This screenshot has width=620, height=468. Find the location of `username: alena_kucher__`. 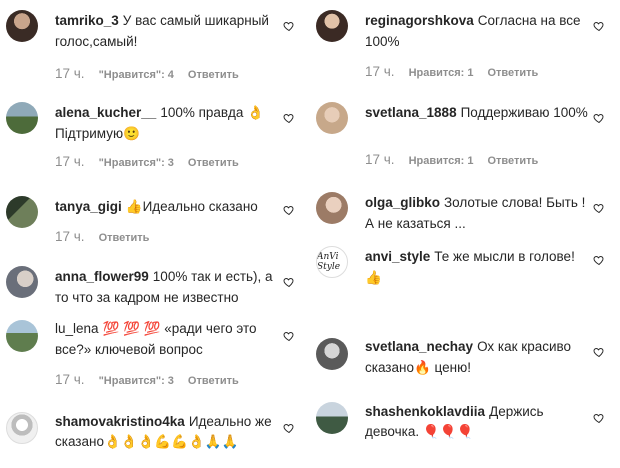

username: alena_kucher__ is located at coordinates (105, 112).